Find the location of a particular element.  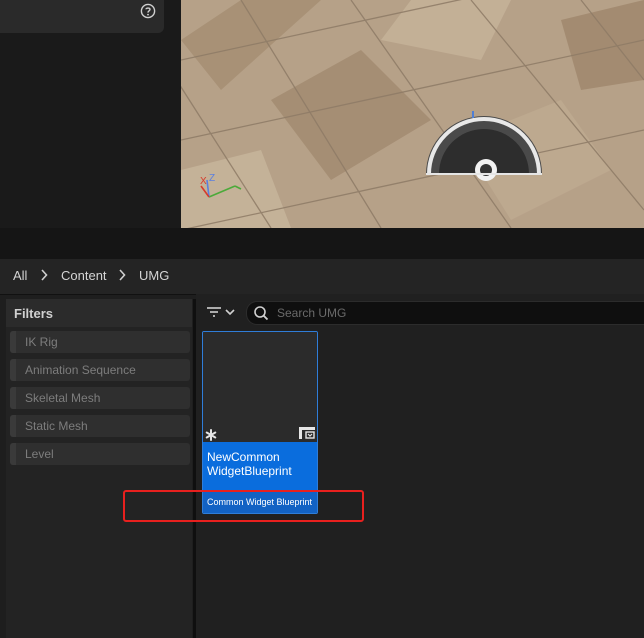

filters-header: Filters is located at coordinates (99, 313).